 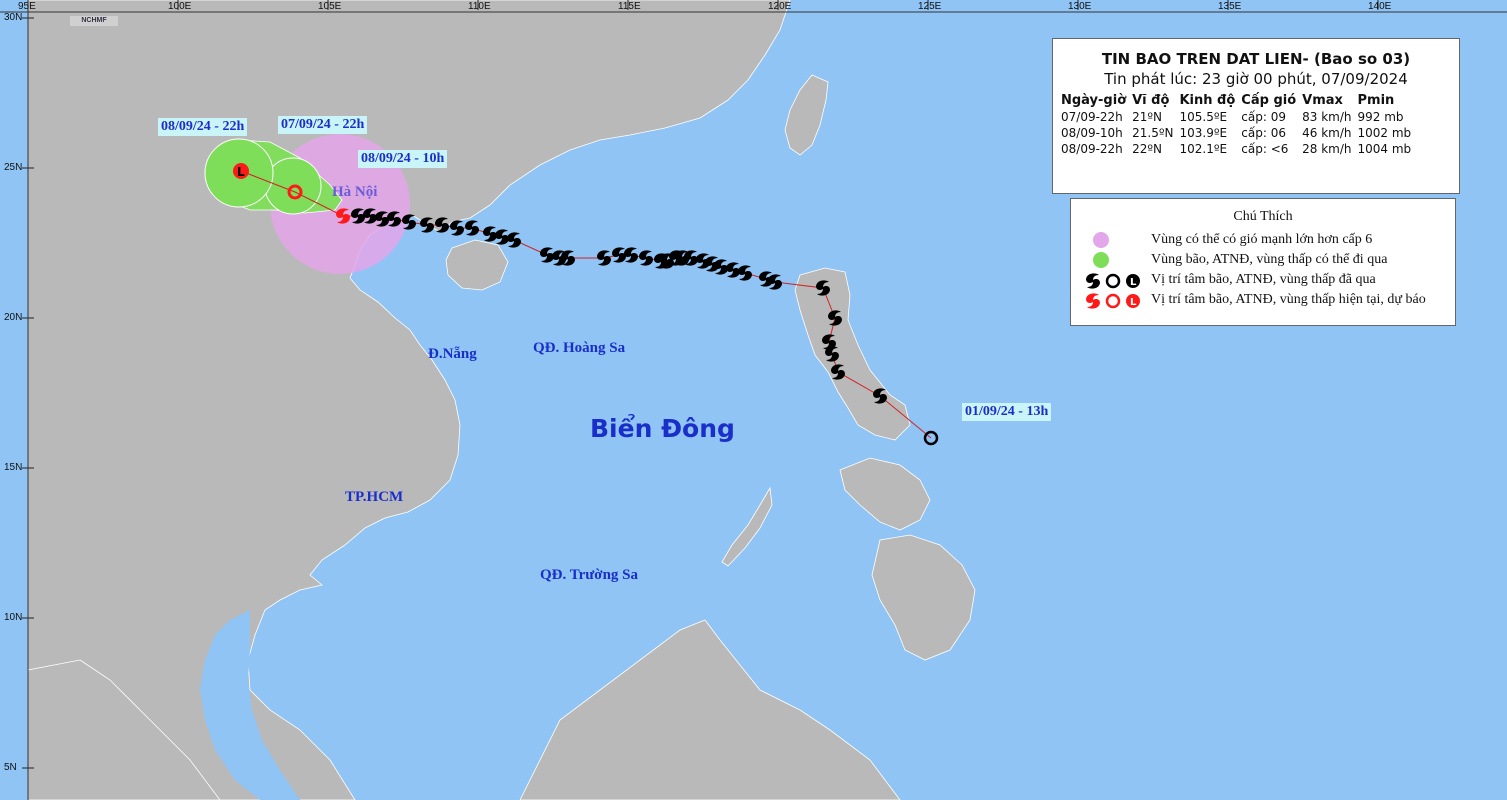 I want to click on cell: 08/09-10h, so click(x=1092, y=133).